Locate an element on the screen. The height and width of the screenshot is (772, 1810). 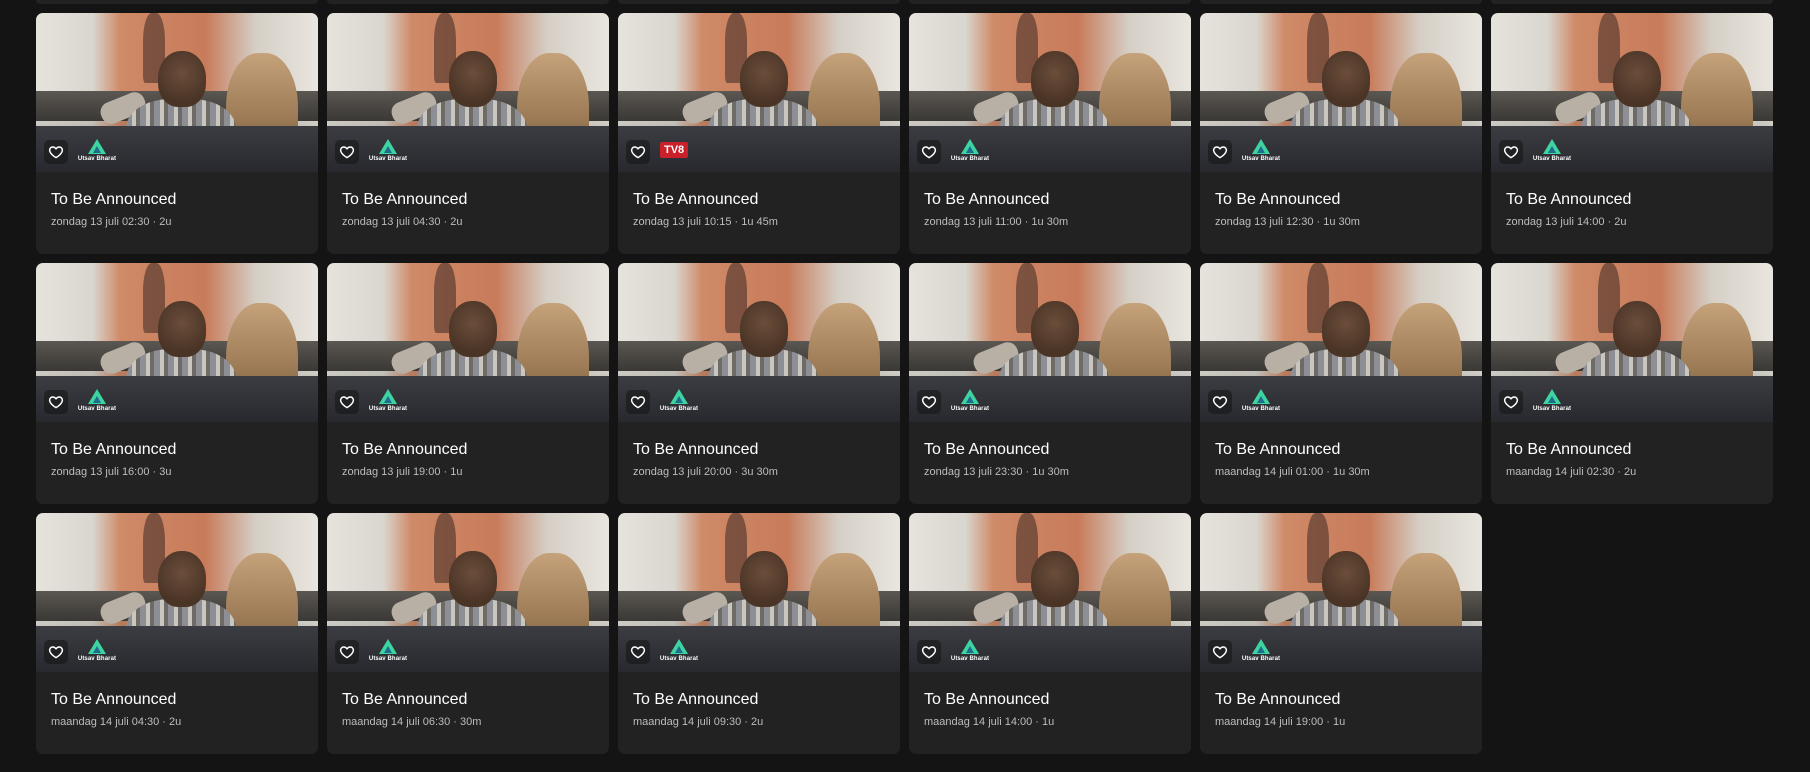
program-schedule: zondag 13 juli 10:15 · 1u 45m is located at coordinates (705, 222).